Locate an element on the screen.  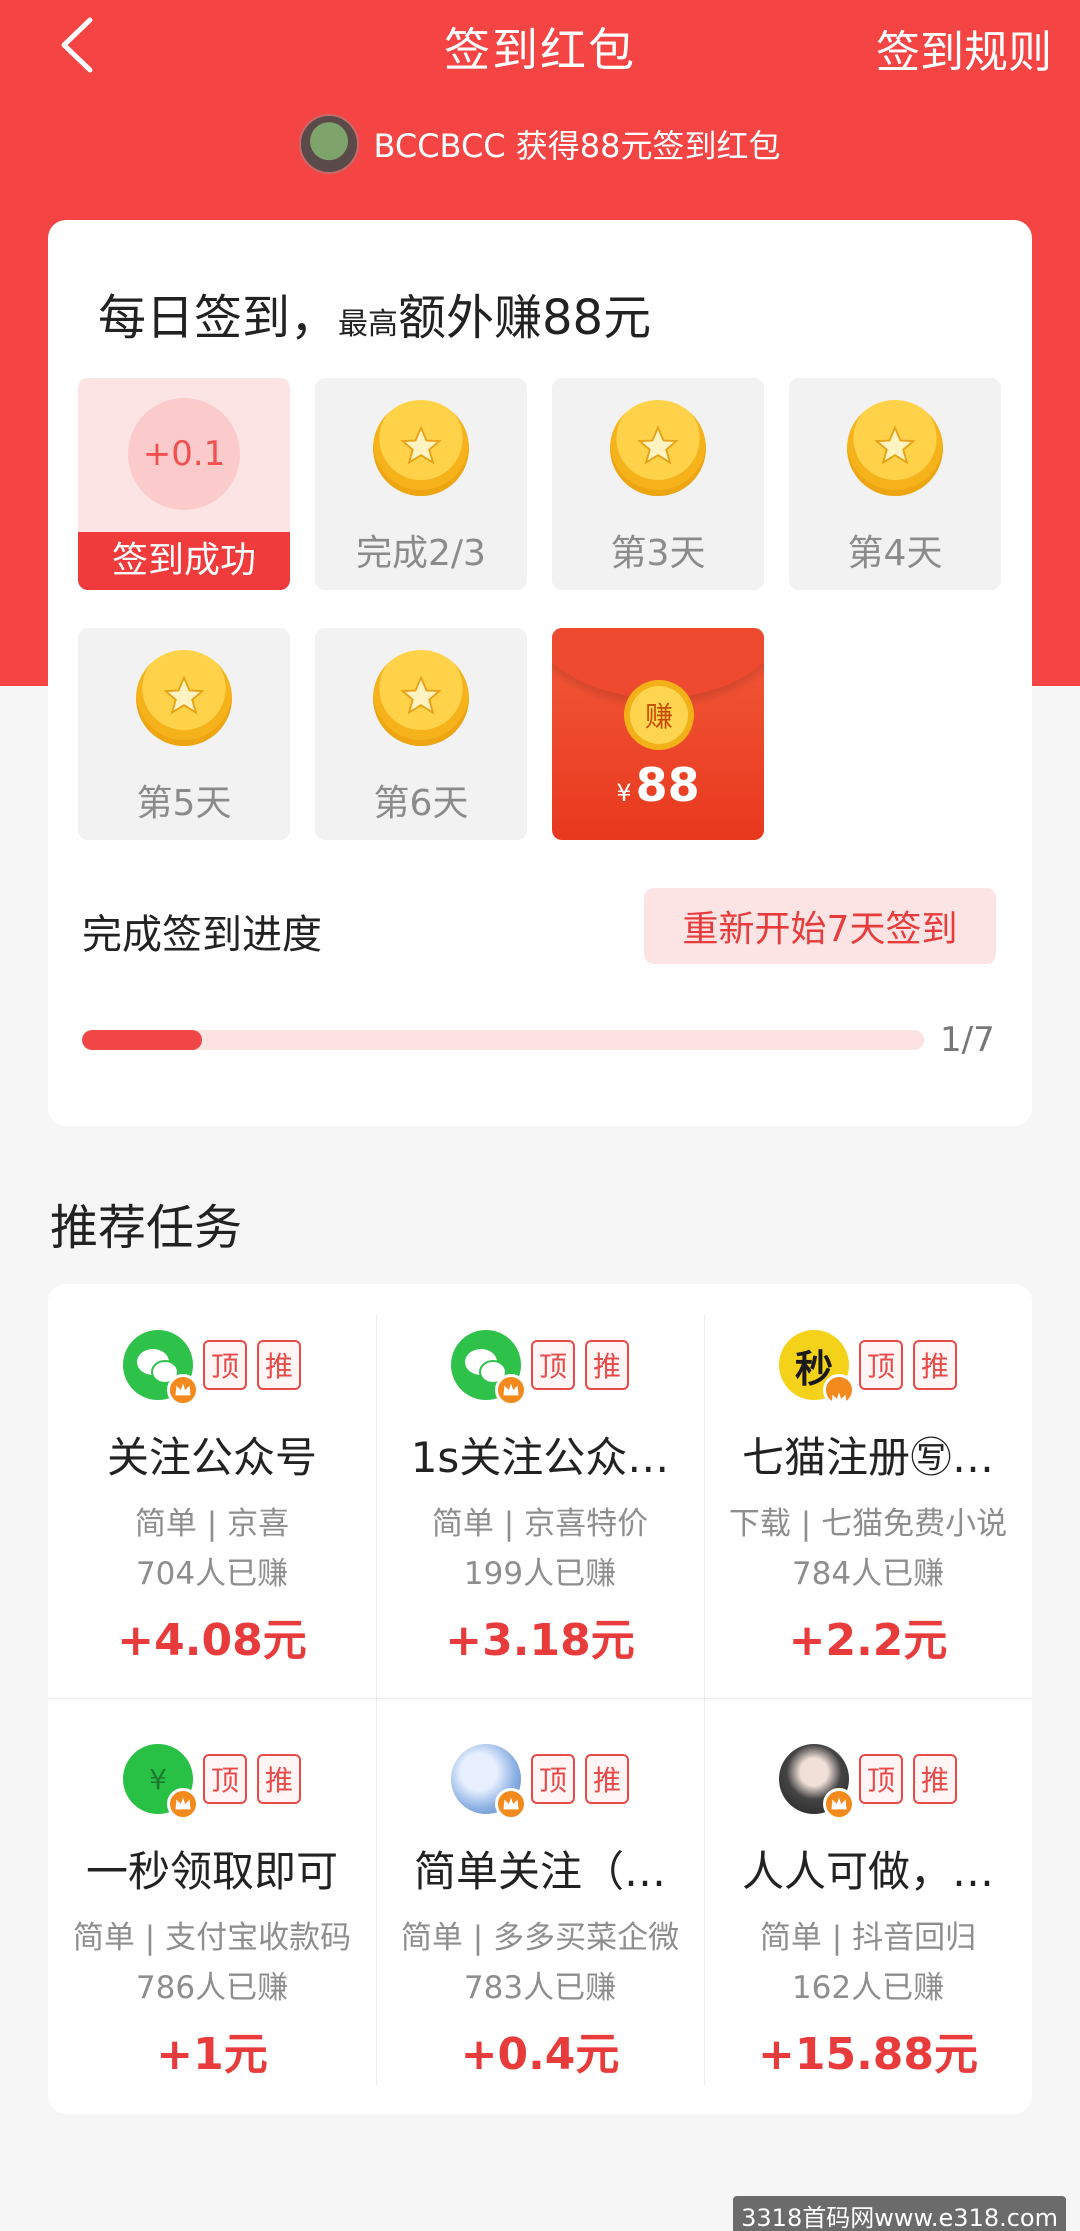
avatar is located at coordinates (329, 144).